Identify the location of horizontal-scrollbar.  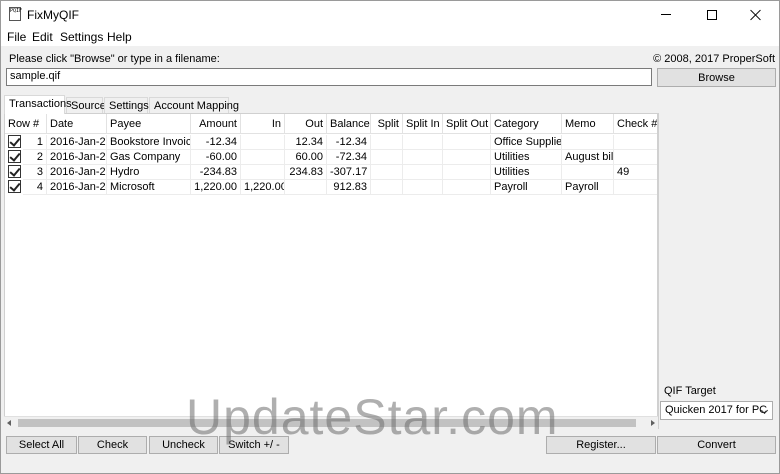
(331, 422).